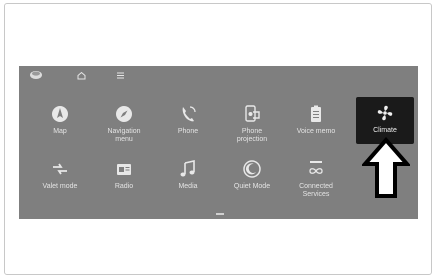 This screenshot has width=437, height=280. I want to click on tile-label: Climate, so click(385, 130).